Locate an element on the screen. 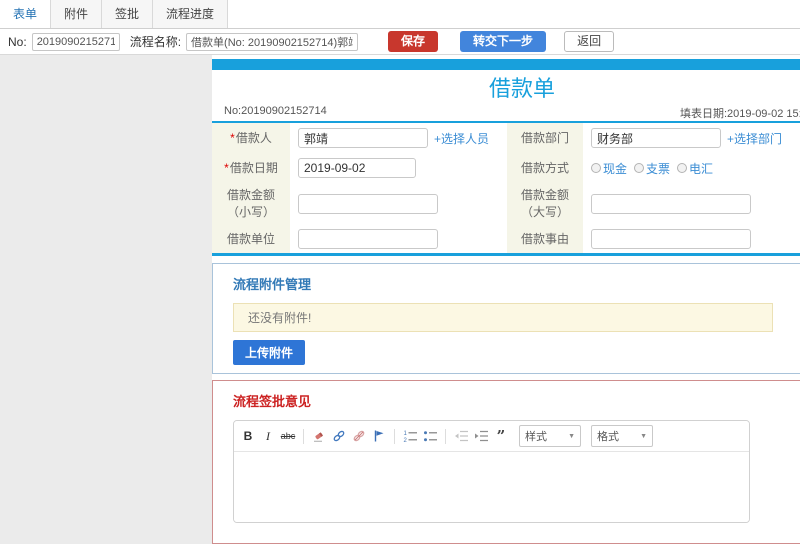 Image resolution: width=800 pixels, height=544 pixels. outdent-icon is located at coordinates (461, 436).